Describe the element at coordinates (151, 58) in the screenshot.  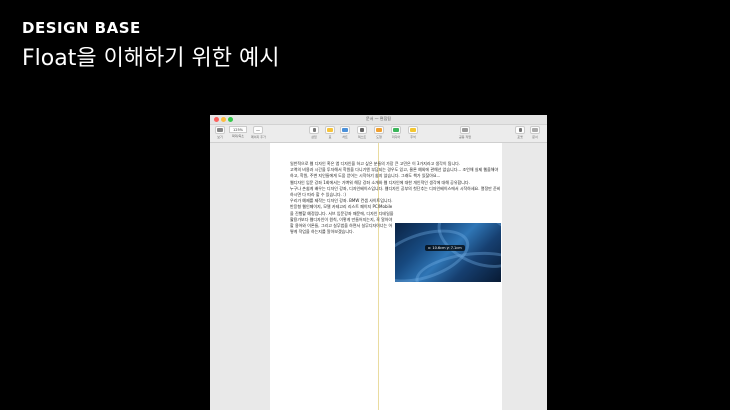
I see `slide-title: Float을 이해하기 위한 예시` at that location.